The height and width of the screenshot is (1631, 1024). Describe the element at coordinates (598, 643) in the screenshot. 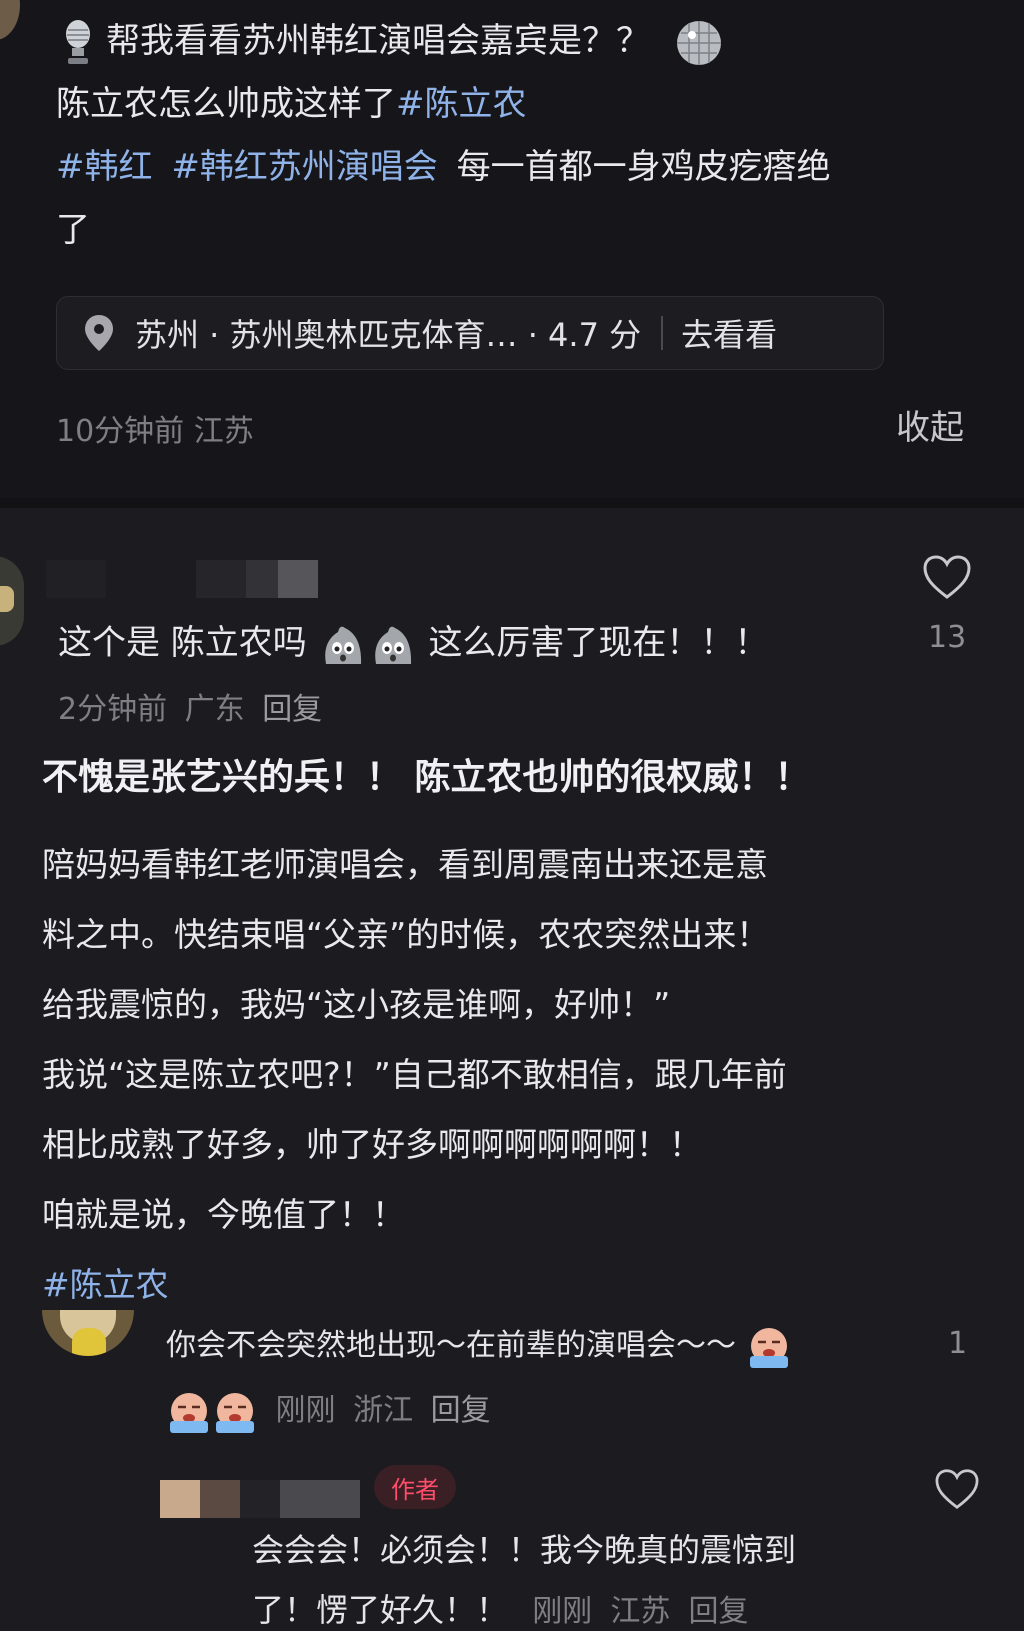

I see `comment-text-end: 这么厉害了现在！！！` at that location.